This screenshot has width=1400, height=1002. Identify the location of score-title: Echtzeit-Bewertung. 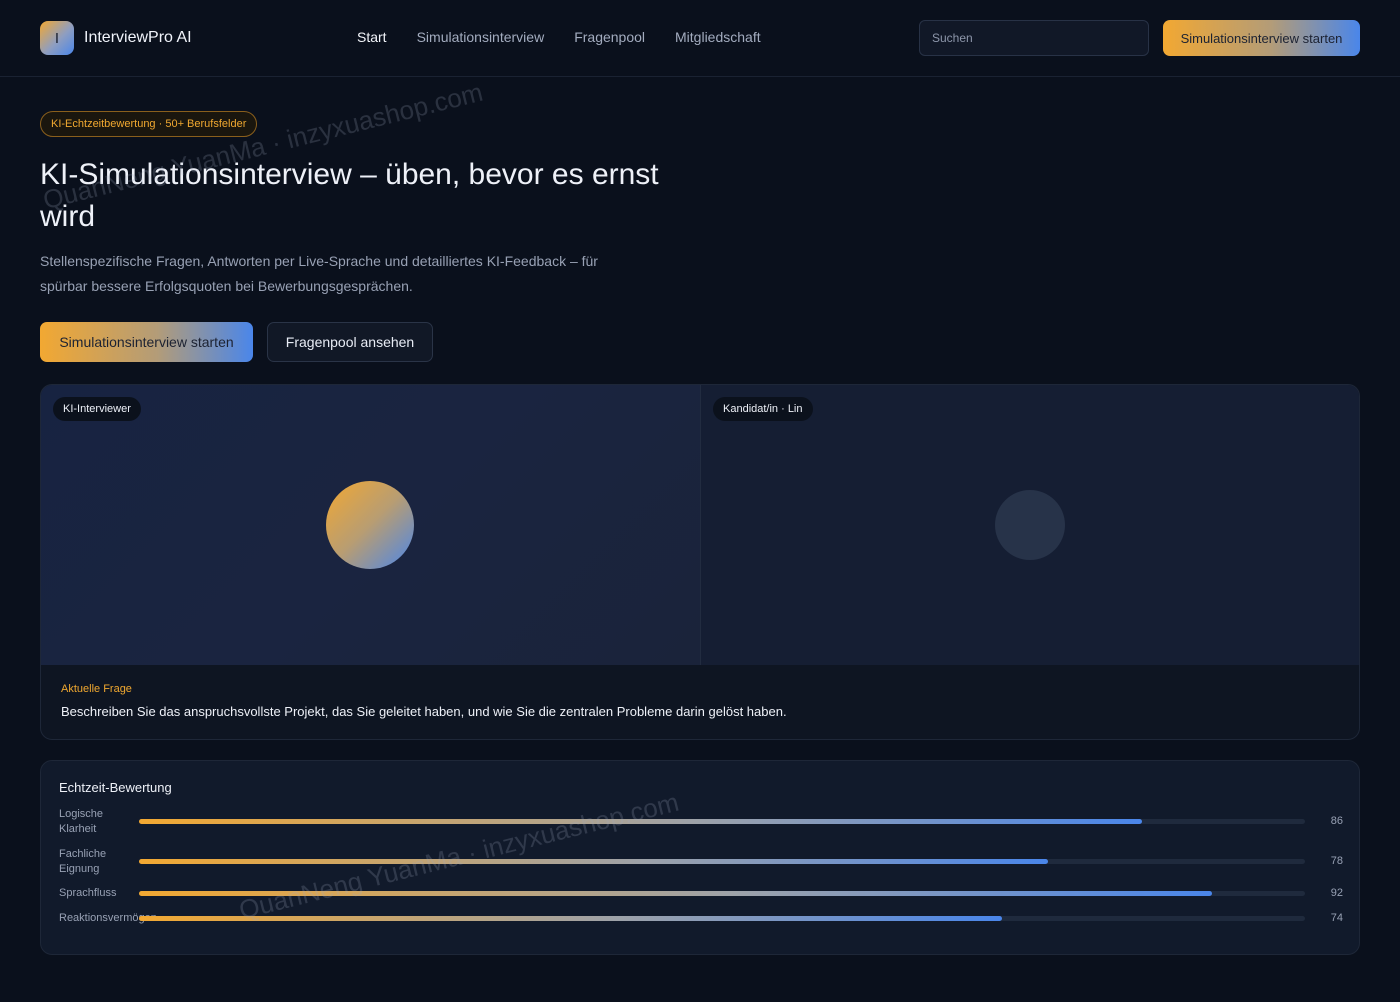
(115, 787).